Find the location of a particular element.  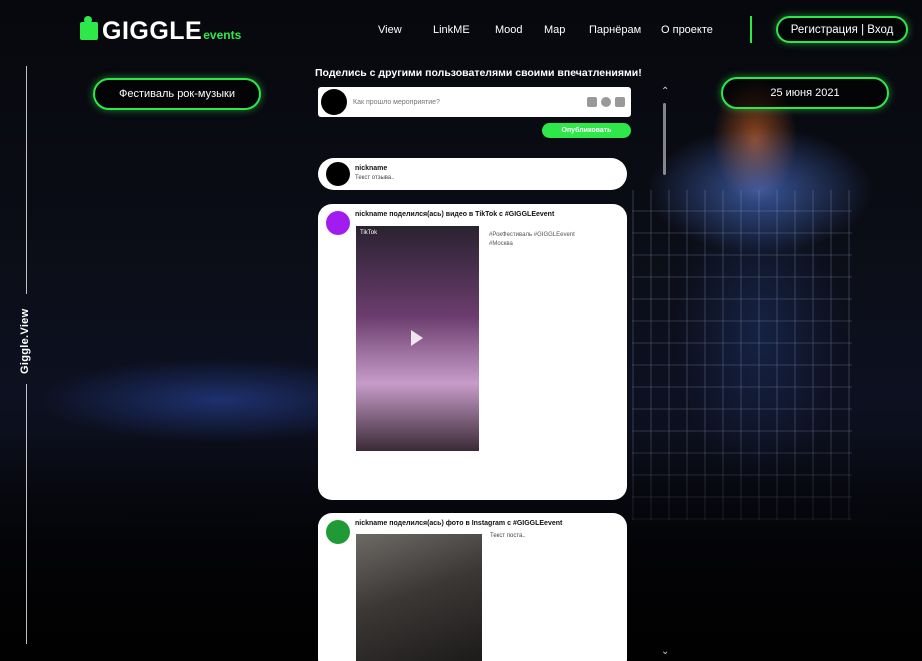

post-tags: #РокФестиваль #GIGGLEevent #Москва is located at coordinates (554, 240).